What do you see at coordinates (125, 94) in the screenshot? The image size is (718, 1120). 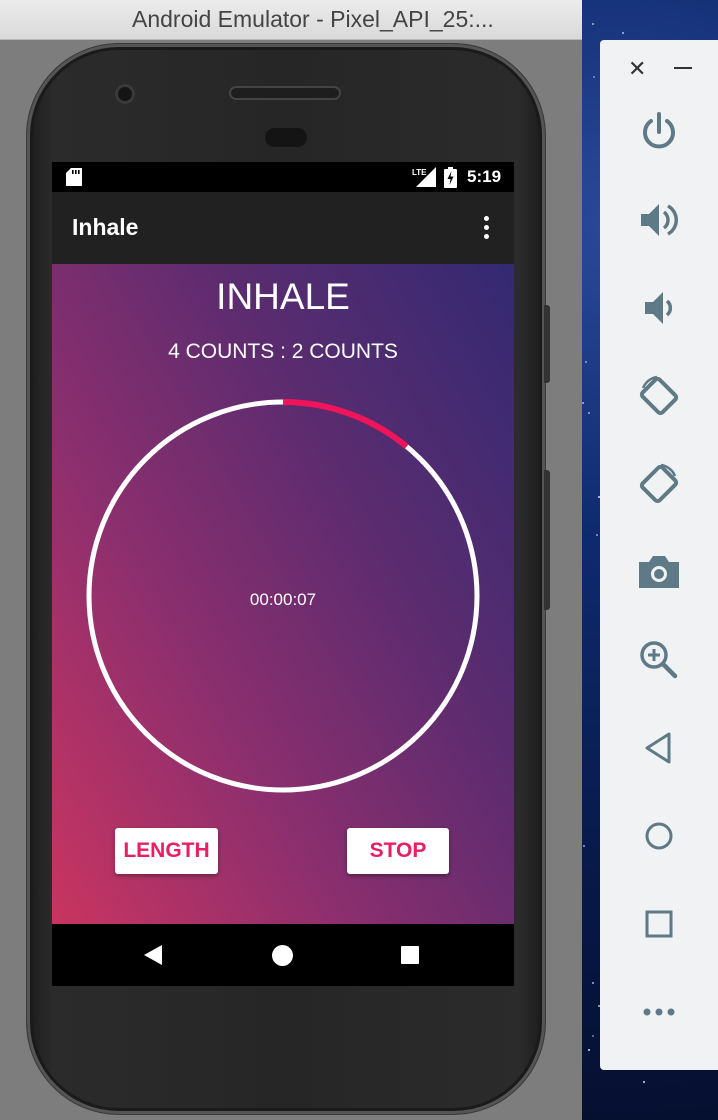 I see `front-camera` at bounding box center [125, 94].